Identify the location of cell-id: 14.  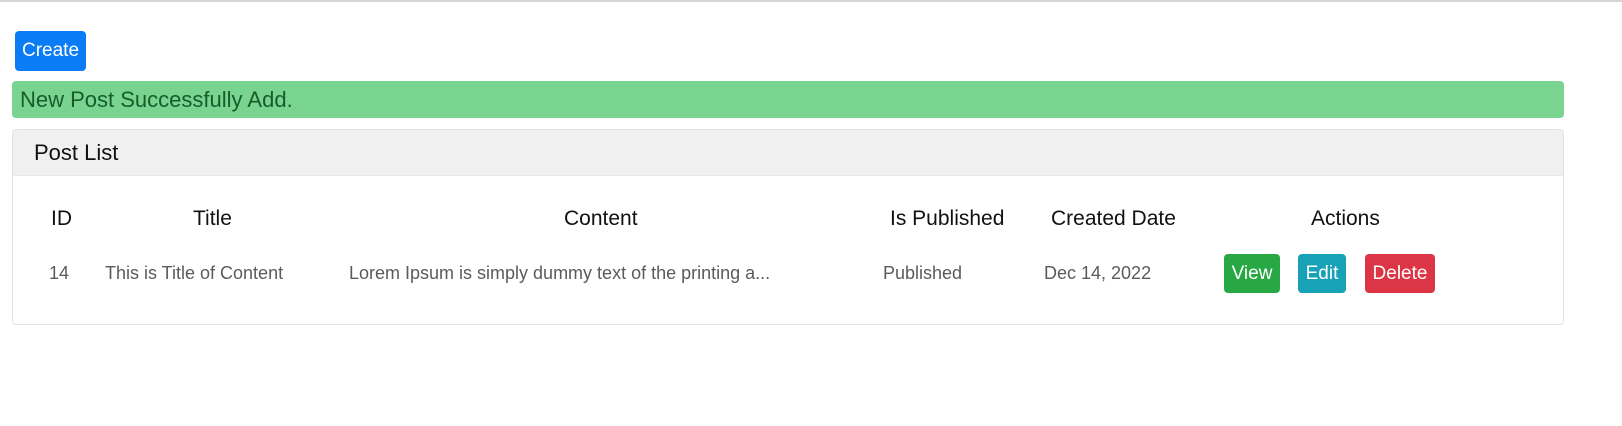
(59, 273).